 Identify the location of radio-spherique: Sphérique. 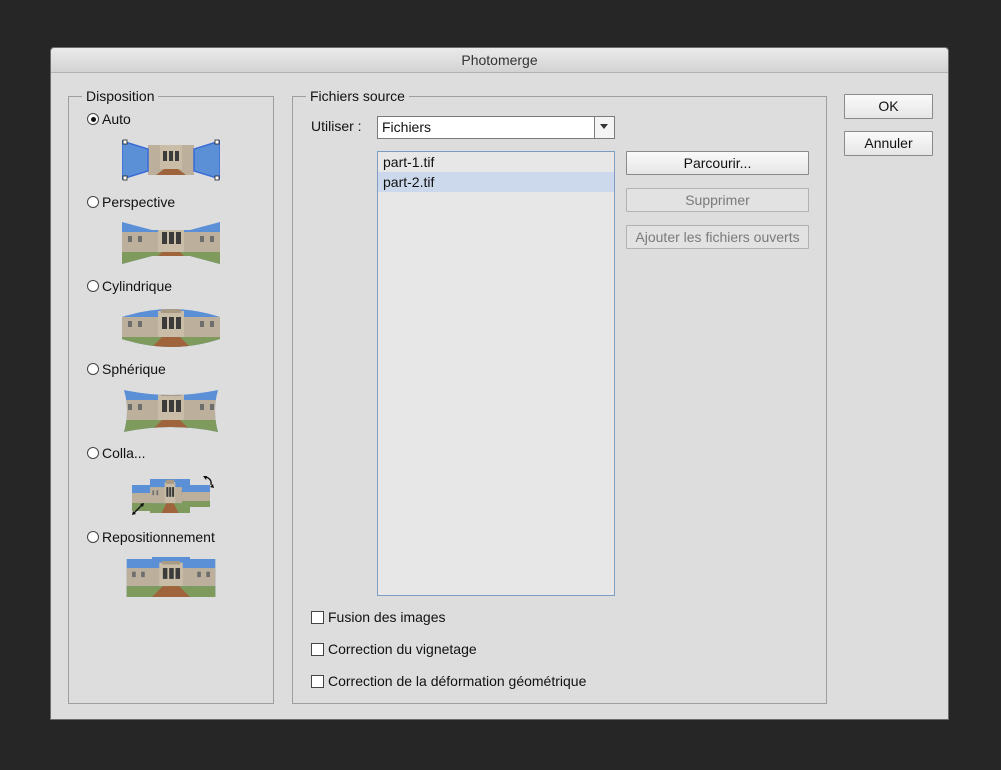
(126, 369).